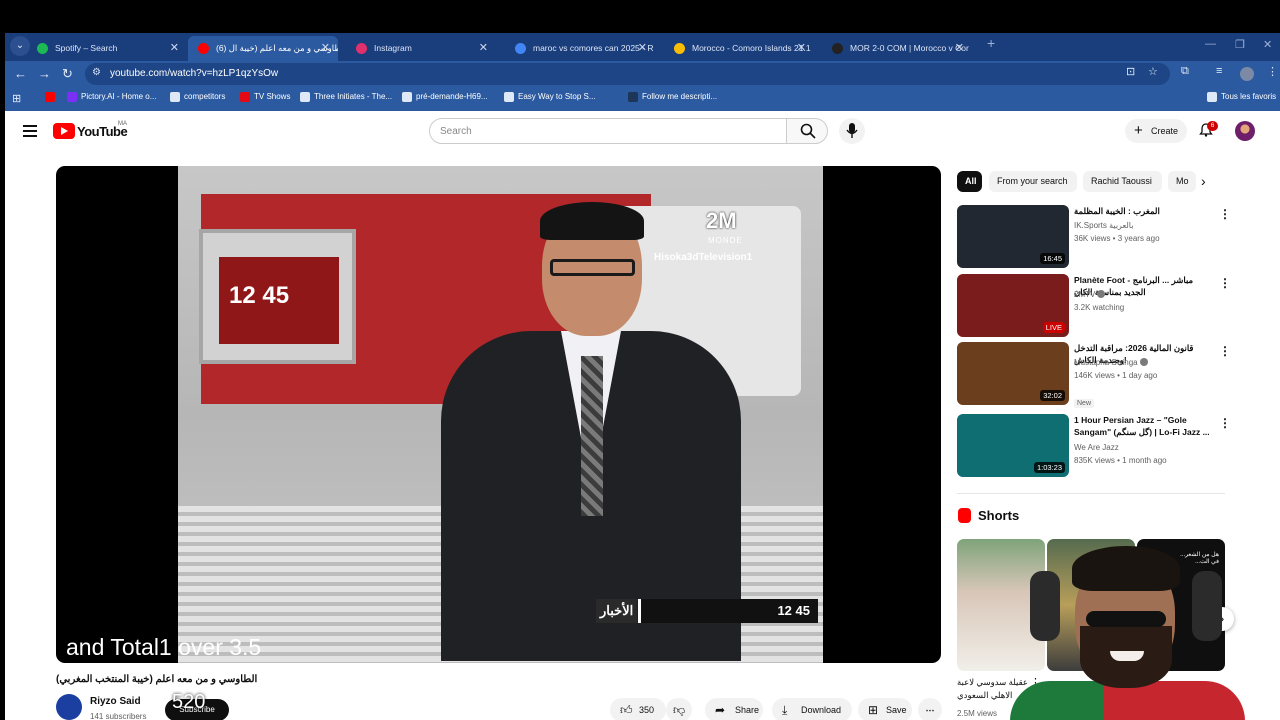  Describe the element at coordinates (1111, 362) in the screenshot. I see `recommended-channel: Mustapha Swinga` at that location.